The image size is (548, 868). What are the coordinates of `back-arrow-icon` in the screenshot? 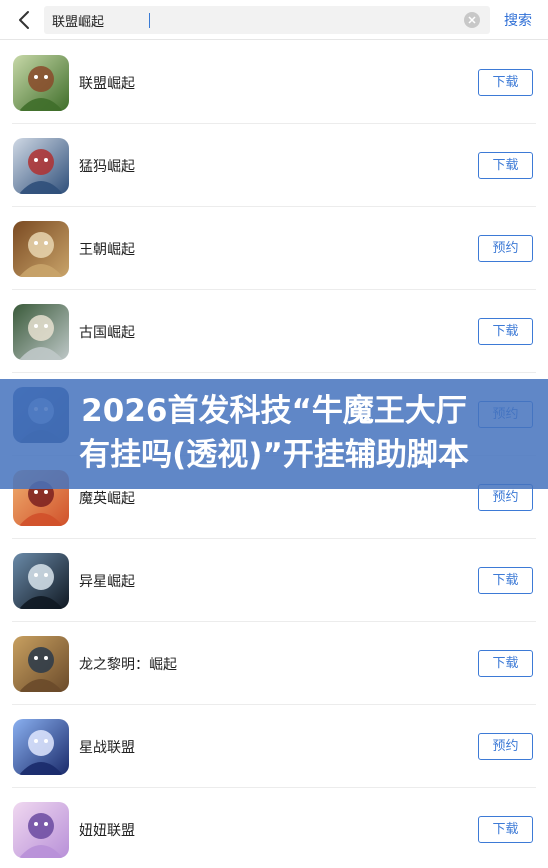 It's located at (25, 20).